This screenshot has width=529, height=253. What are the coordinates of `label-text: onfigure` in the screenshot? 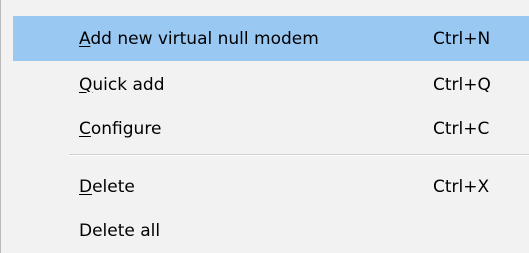 It's located at (126, 128).